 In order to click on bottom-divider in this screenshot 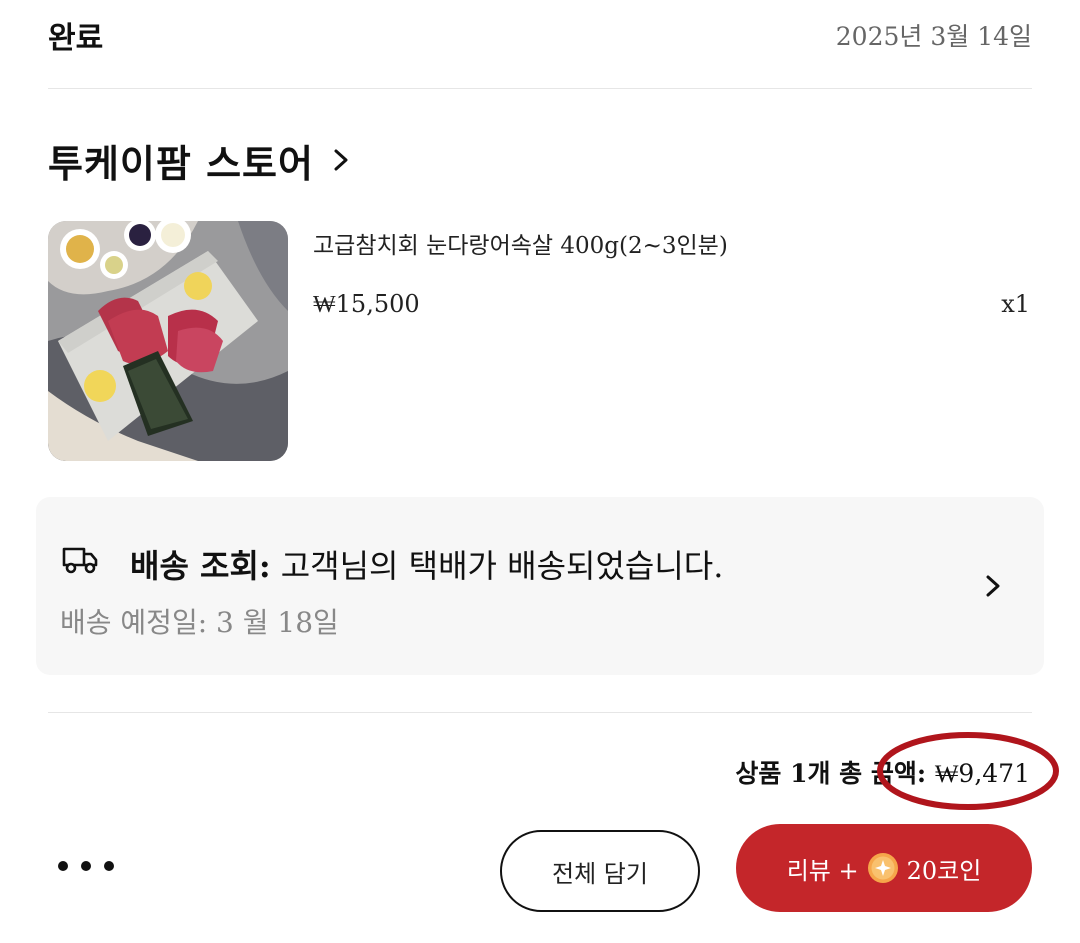, I will do `click(540, 712)`.